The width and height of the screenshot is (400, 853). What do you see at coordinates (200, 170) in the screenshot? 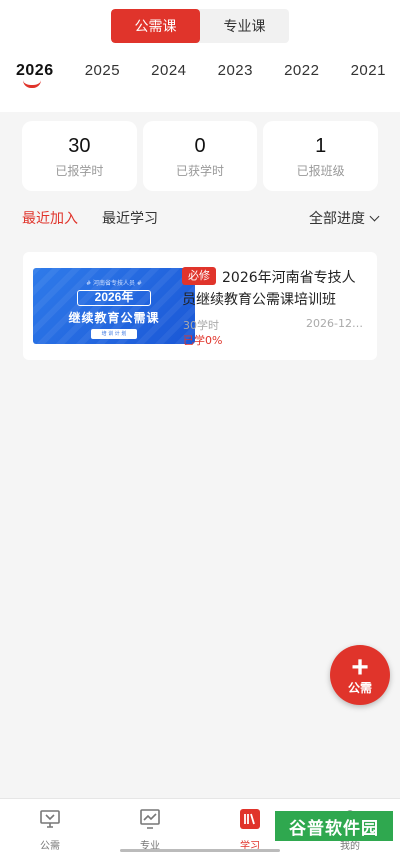
I see `stat-label: 已获学时` at bounding box center [200, 170].